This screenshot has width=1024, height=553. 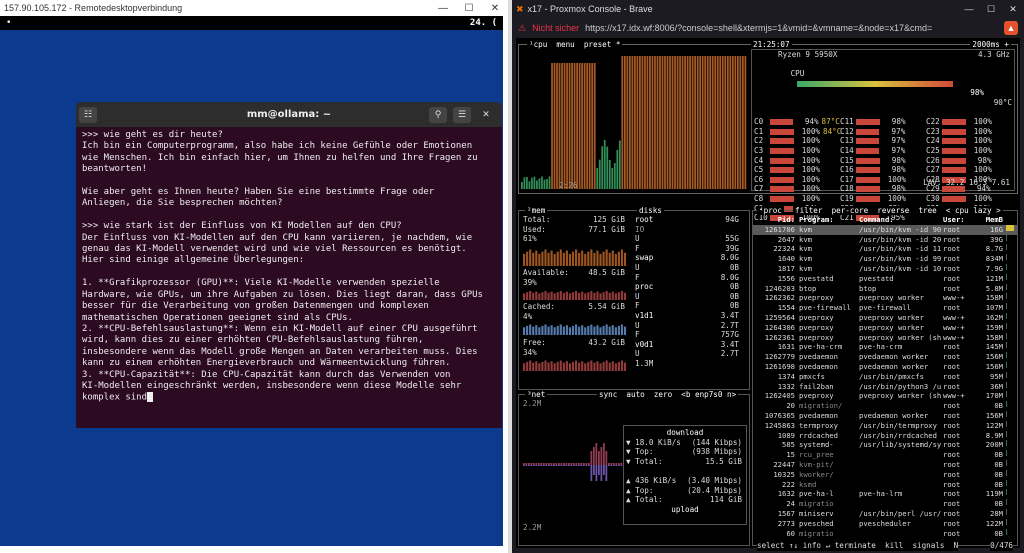 What do you see at coordinates (885, 229) in the screenshot?
I see `process-row: 1261706kvm/usr/bin/kvm -id 90root16G46.4` at bounding box center [885, 229].